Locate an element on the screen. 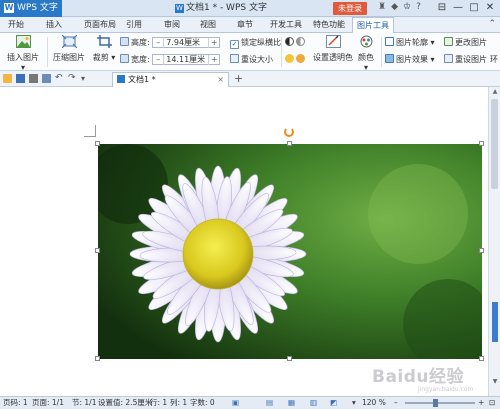  height-field: 高度: –7.94厘米 + is located at coordinates (170, 42).